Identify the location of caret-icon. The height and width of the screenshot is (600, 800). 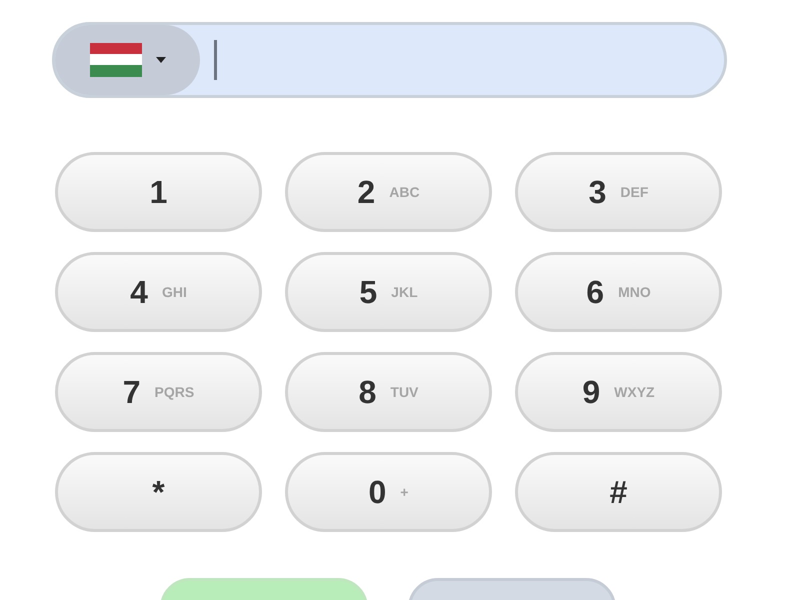
(161, 60).